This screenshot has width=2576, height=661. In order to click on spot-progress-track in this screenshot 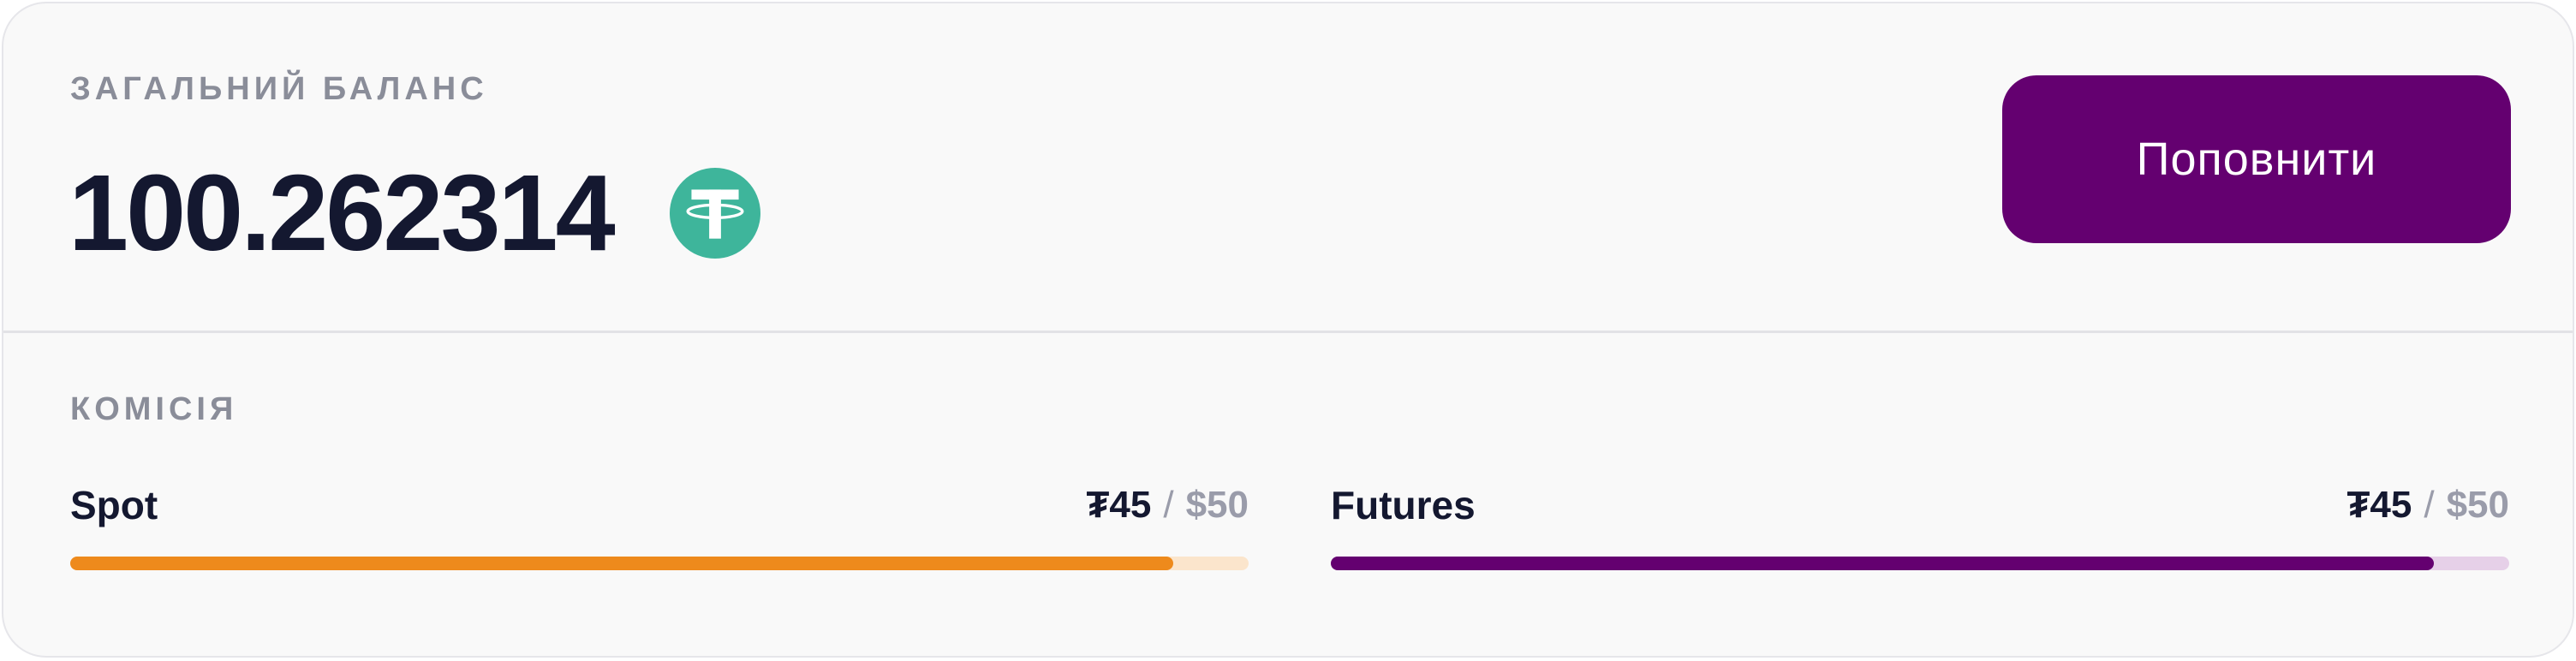, I will do `click(659, 564)`.